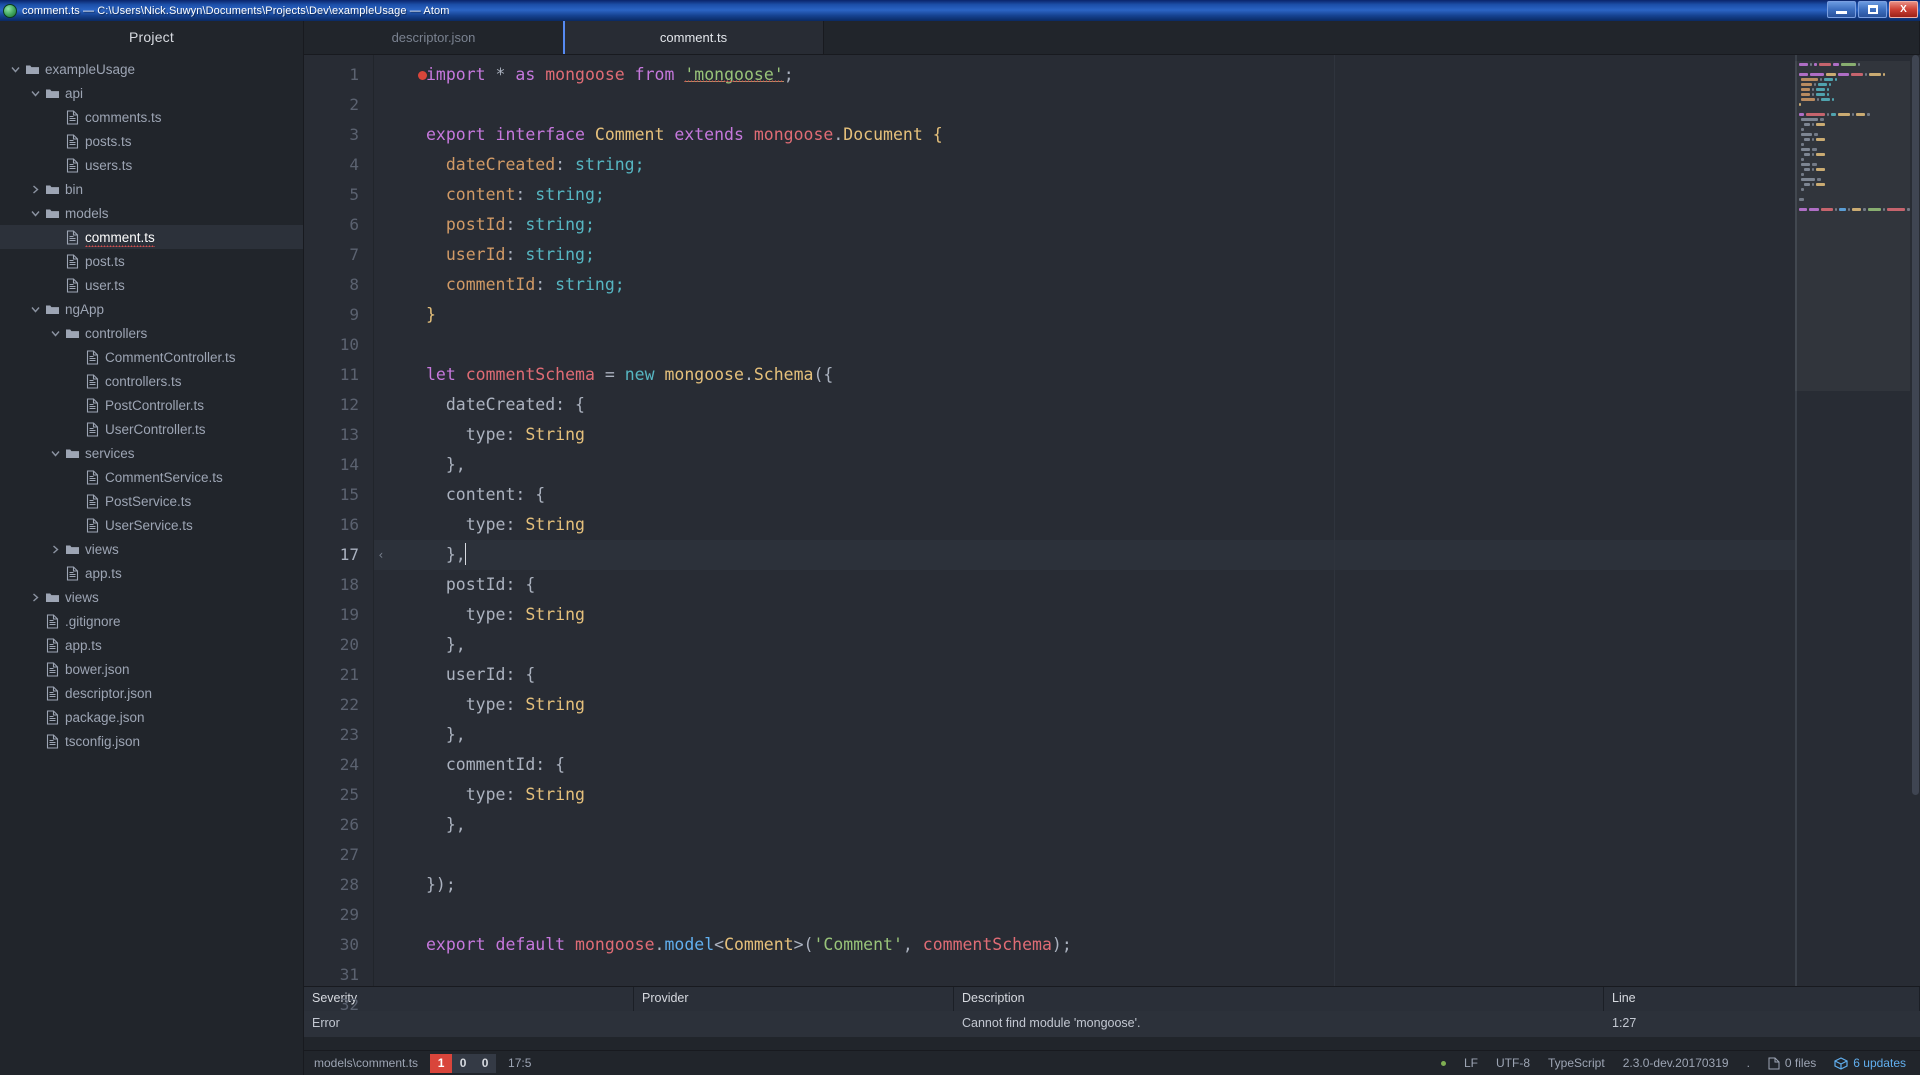 This screenshot has width=1920, height=1075. I want to click on updates-button: 6 updates, so click(1870, 1063).